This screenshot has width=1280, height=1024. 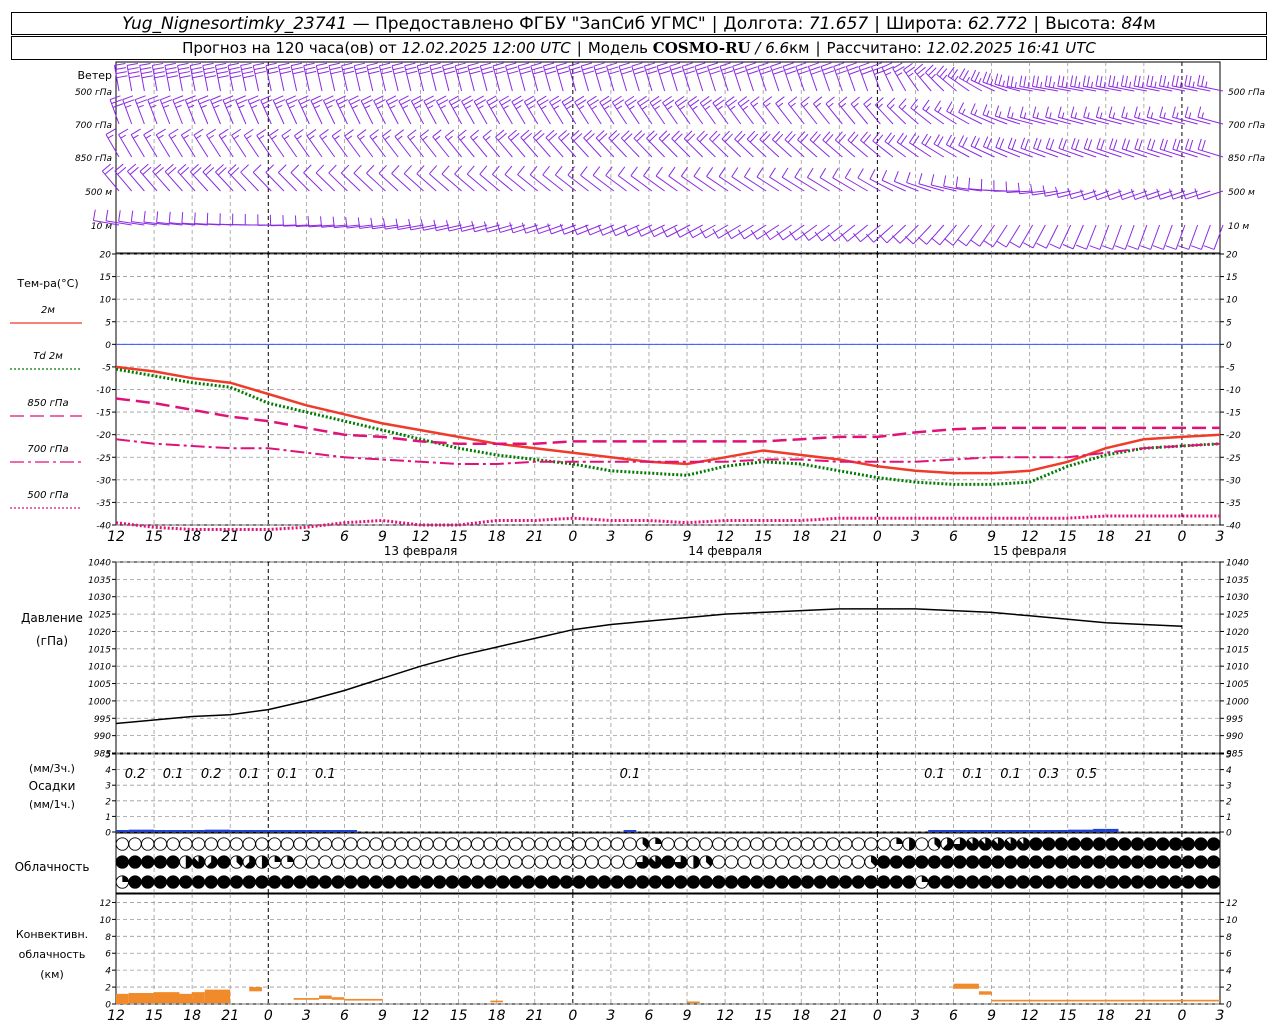 What do you see at coordinates (1233, 481) in the screenshot?
I see `y-tick-label: -30` at bounding box center [1233, 481].